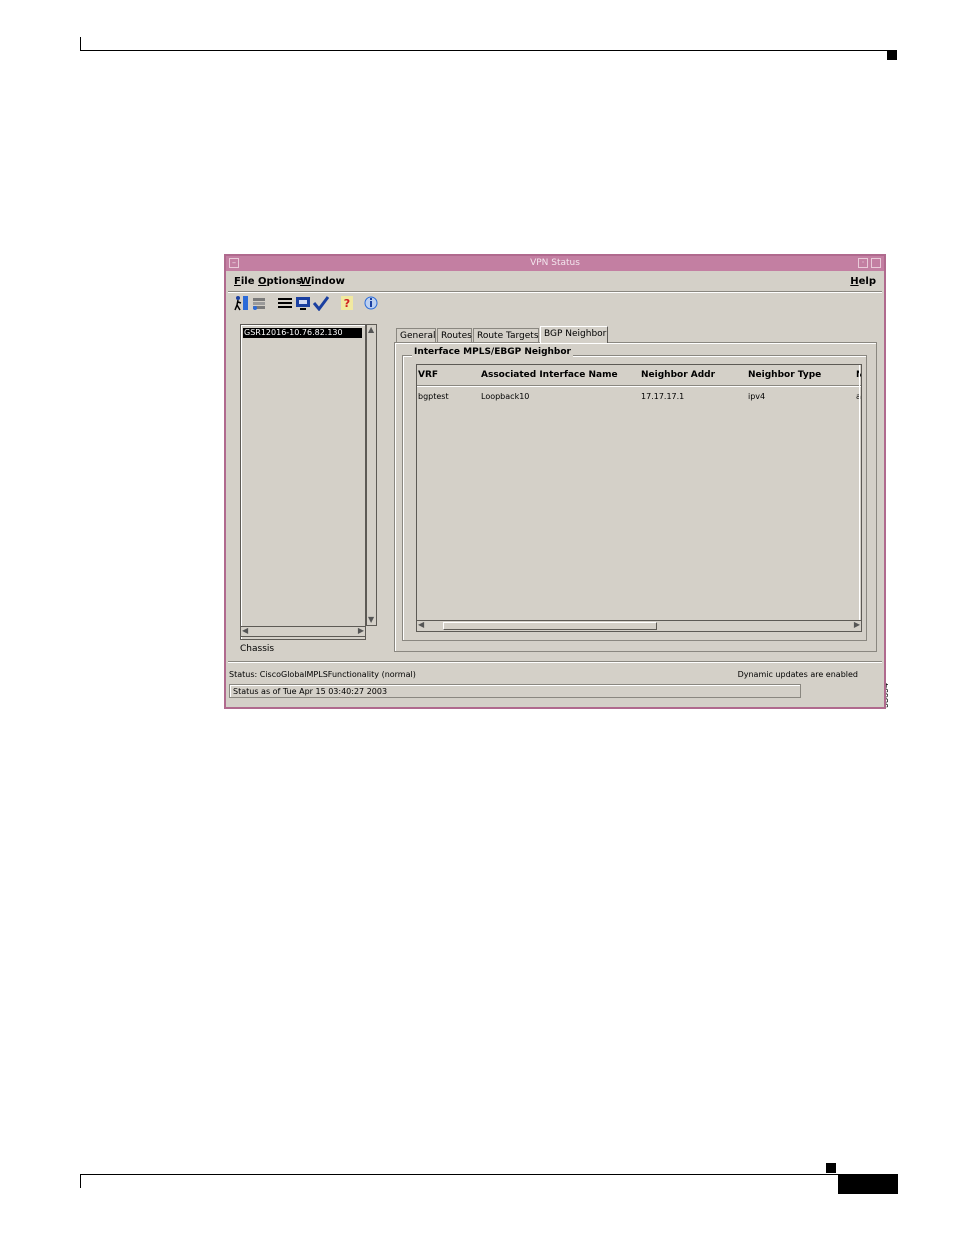 This screenshot has width=954, height=1235. Describe the element at coordinates (262, 281) in the screenshot. I see `menu-options-mnemonic: O` at that location.